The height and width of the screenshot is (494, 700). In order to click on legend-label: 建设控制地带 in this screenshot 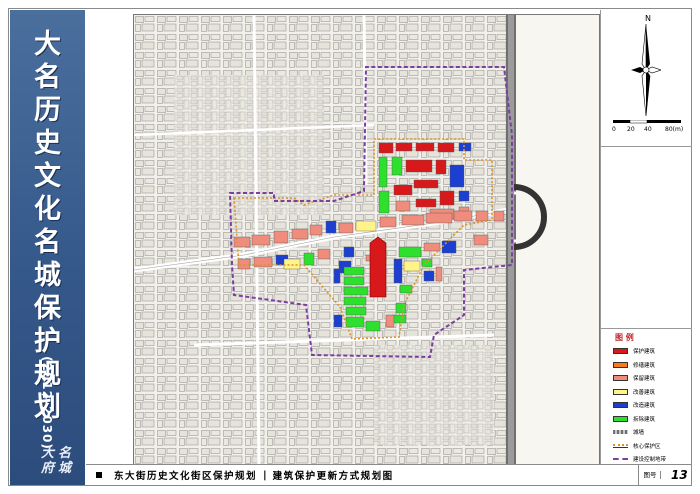, I will do `click(650, 460)`.